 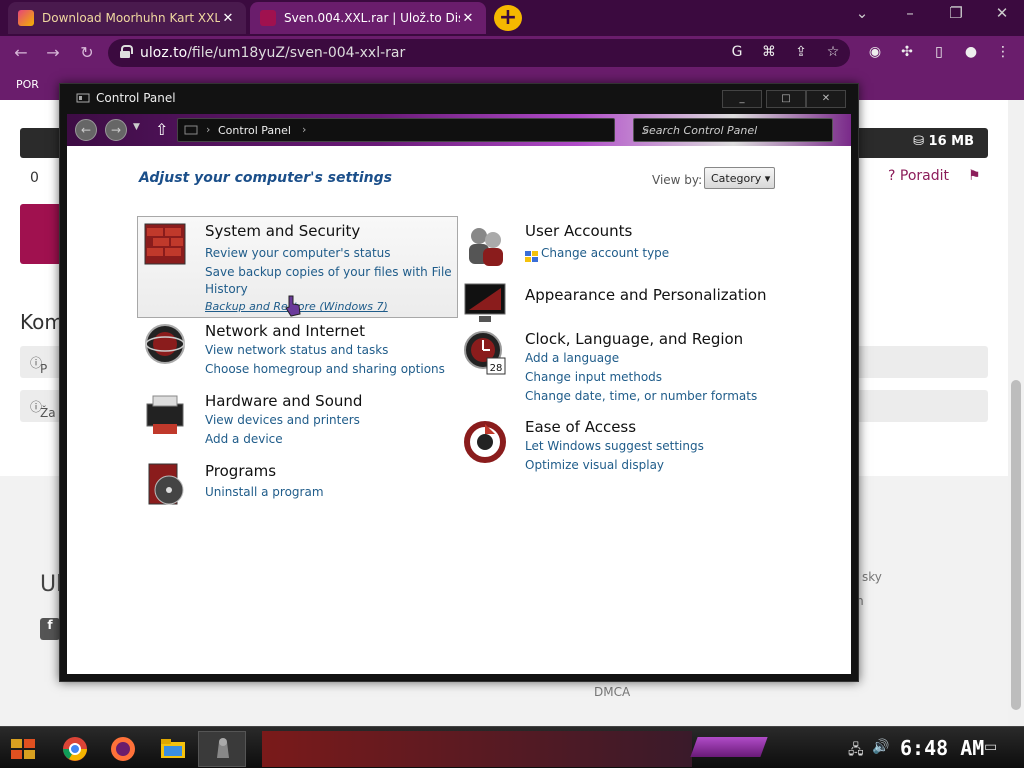 I want to click on cp-forward-icon: →, so click(x=116, y=130).